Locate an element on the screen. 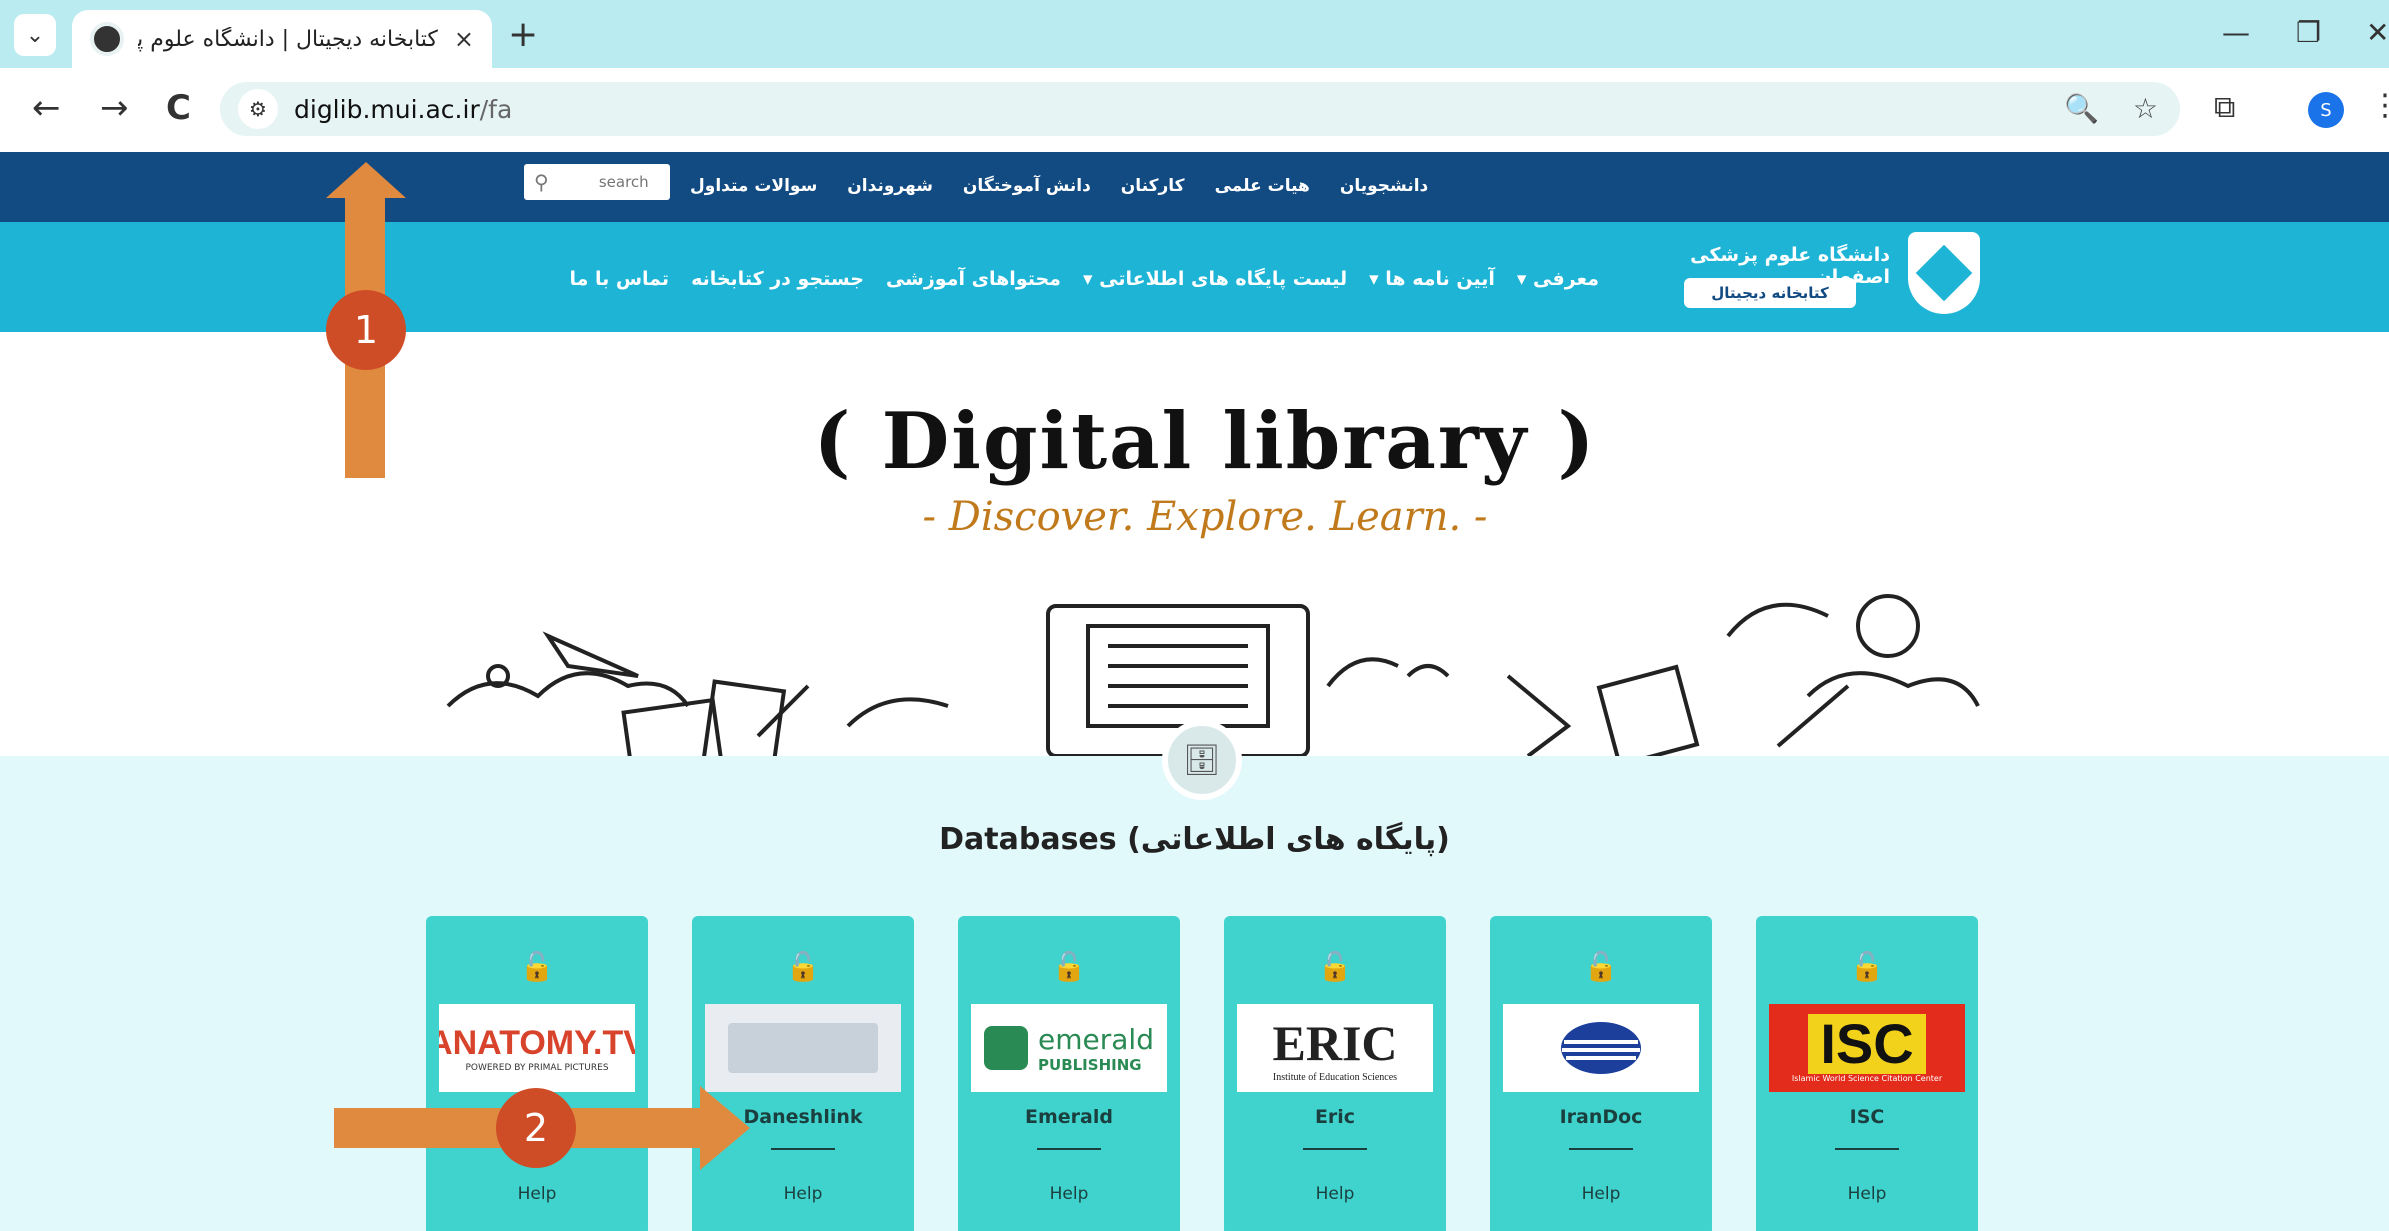 The height and width of the screenshot is (1231, 2389). annotation-arrow-up-head is located at coordinates (366, 180).